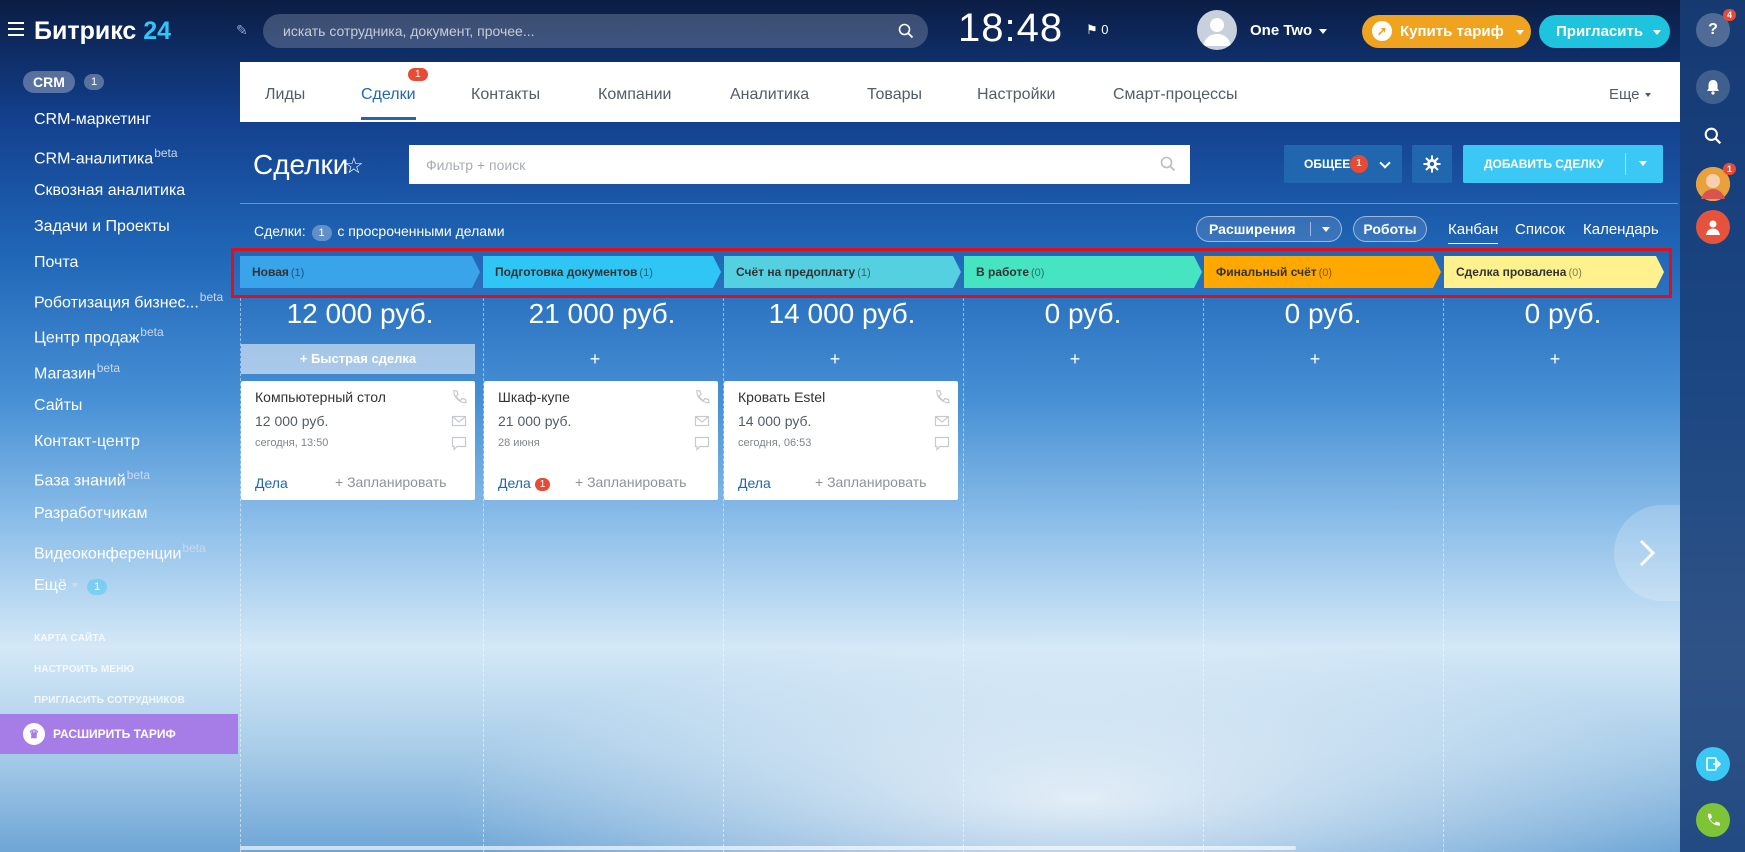  What do you see at coordinates (109, 191) in the screenshot?
I see `menu-item-end-to-end-analytics: Сквозная аналитика` at bounding box center [109, 191].